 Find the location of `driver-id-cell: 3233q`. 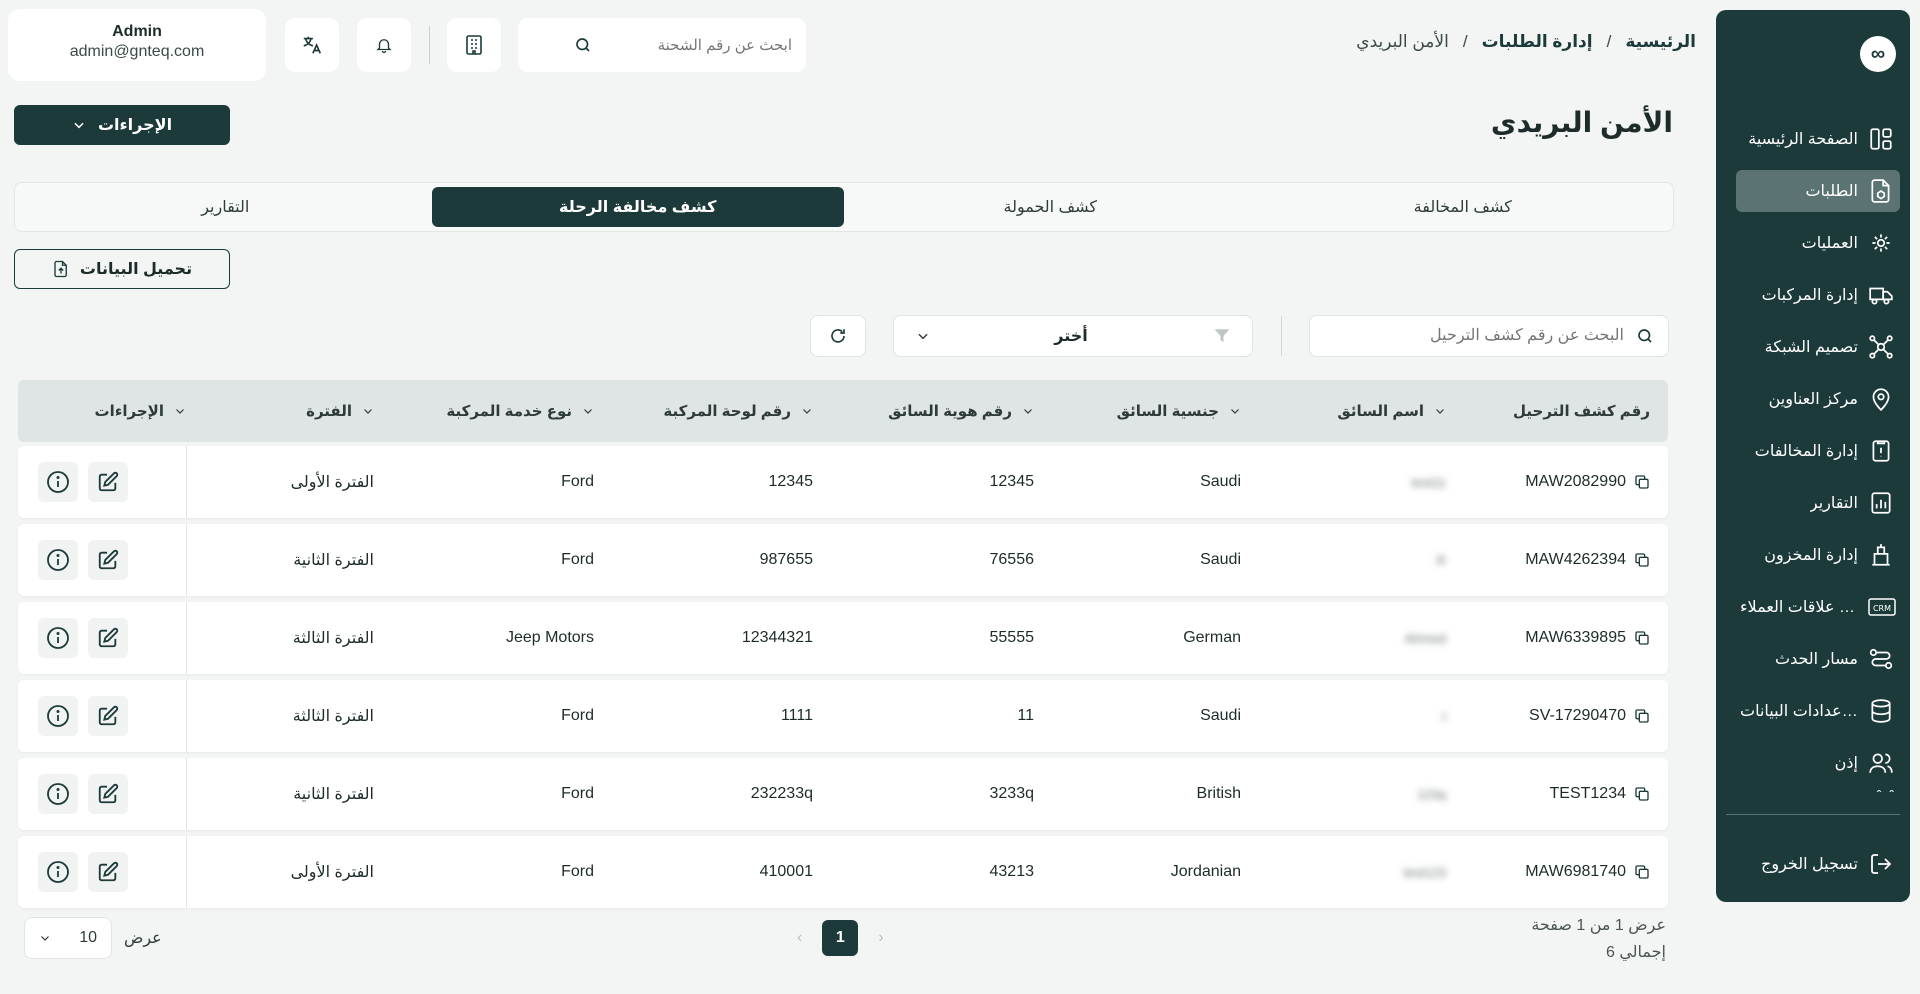

driver-id-cell: 3233q is located at coordinates (1012, 793).